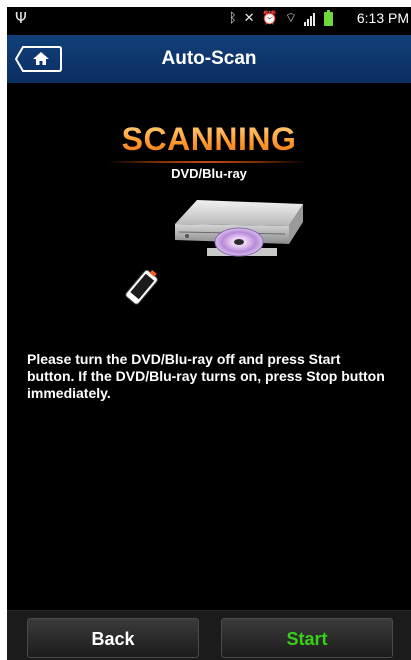  I want to click on status-time: 6:13 PM, so click(382, 18).